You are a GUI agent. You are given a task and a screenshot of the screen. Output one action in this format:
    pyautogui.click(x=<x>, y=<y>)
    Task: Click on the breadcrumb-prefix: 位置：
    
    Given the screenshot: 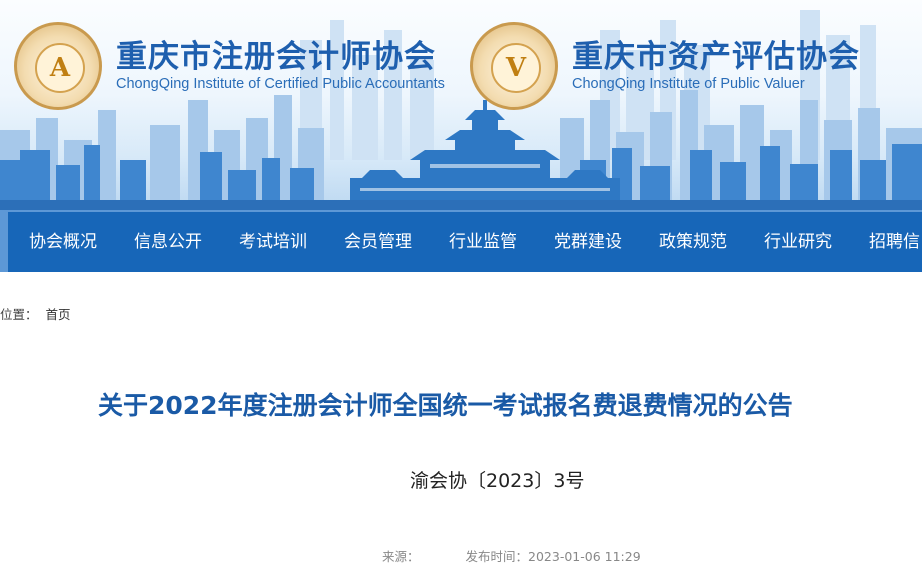 What is the action you would take?
    pyautogui.click(x=19, y=314)
    